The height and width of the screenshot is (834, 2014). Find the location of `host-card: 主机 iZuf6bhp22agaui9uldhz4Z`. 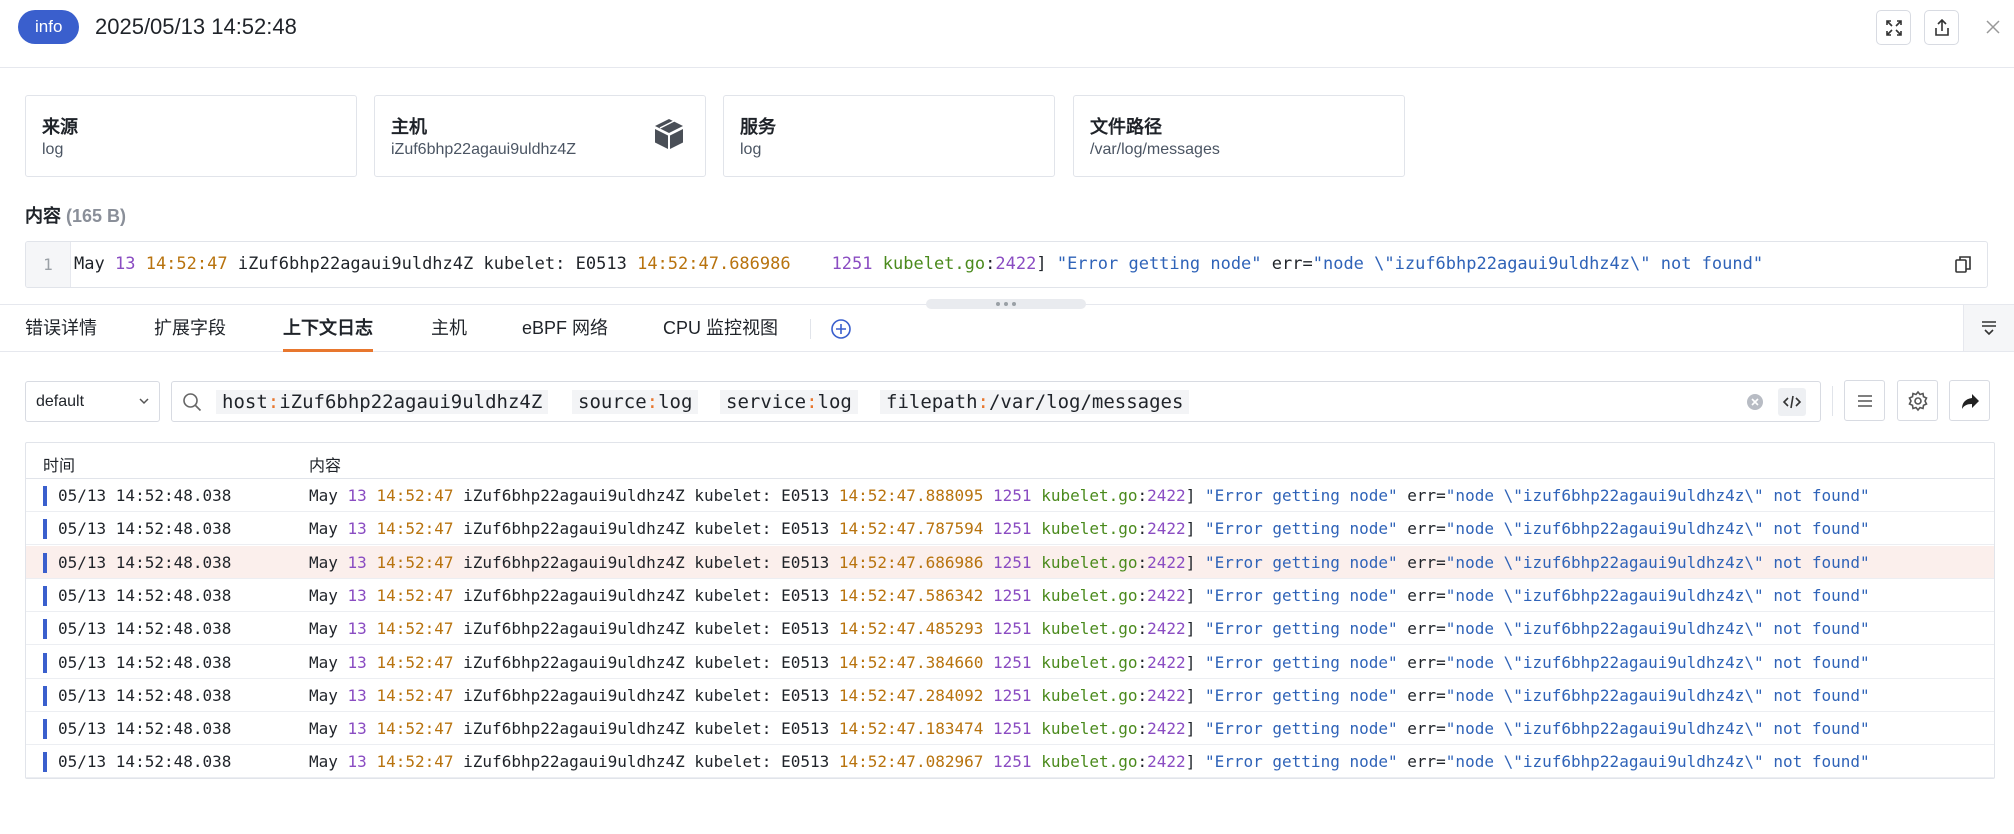

host-card: 主机 iZuf6bhp22agaui9uldhz4Z is located at coordinates (540, 136).